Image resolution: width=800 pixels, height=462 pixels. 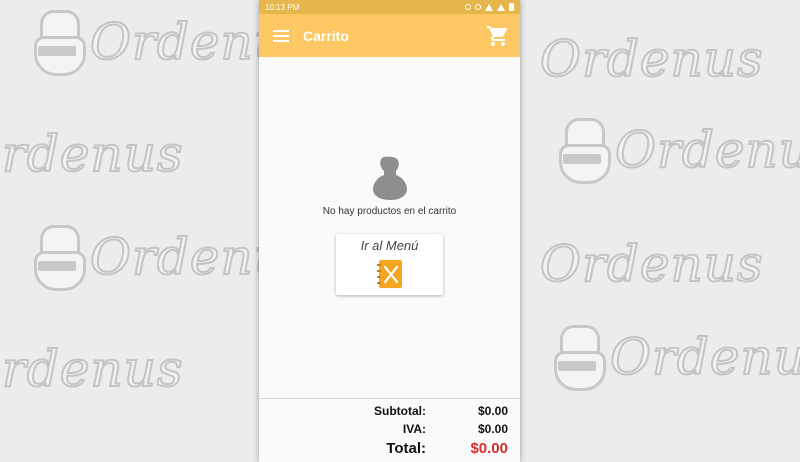 What do you see at coordinates (511, 7) in the screenshot?
I see `battery-icon` at bounding box center [511, 7].